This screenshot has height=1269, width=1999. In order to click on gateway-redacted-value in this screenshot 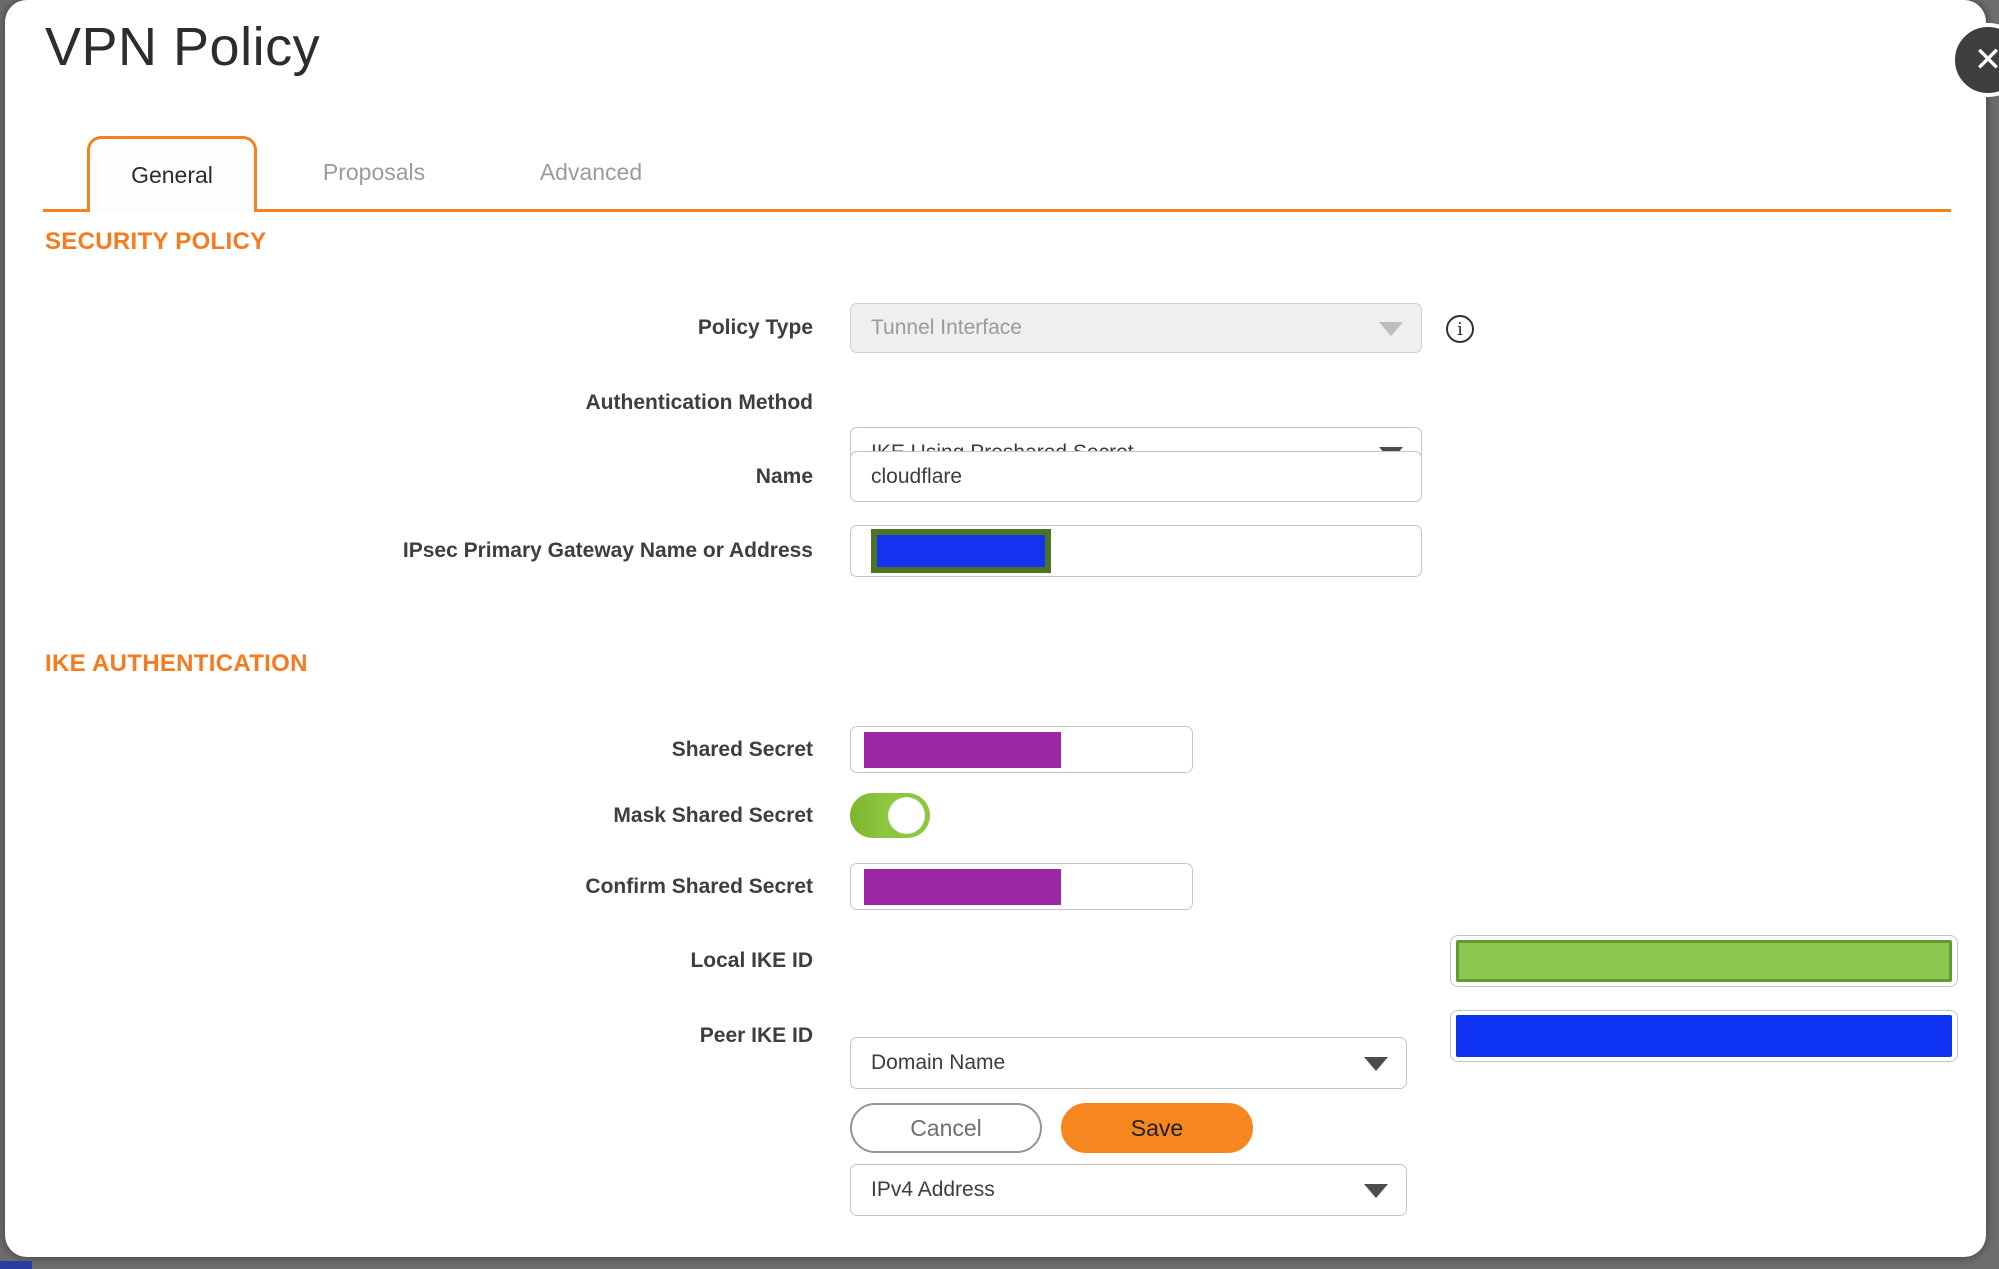, I will do `click(961, 551)`.